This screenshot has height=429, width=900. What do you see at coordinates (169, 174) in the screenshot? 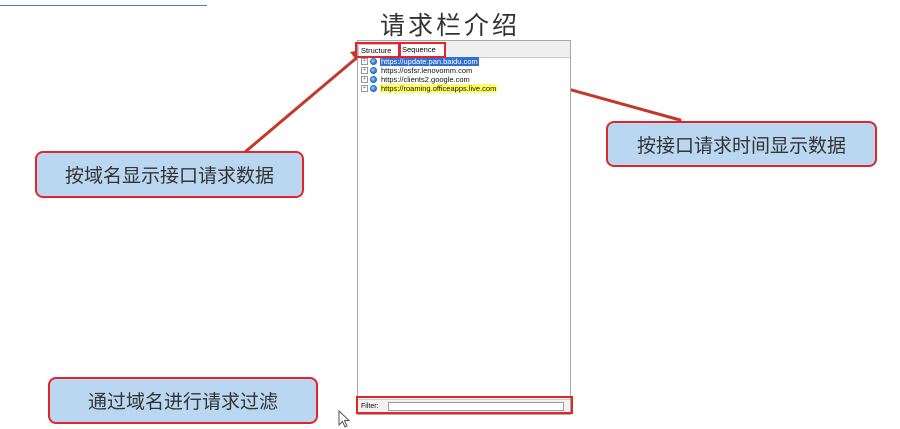
I see `callout-by-domain: 按域名显示接口请求数据` at bounding box center [169, 174].